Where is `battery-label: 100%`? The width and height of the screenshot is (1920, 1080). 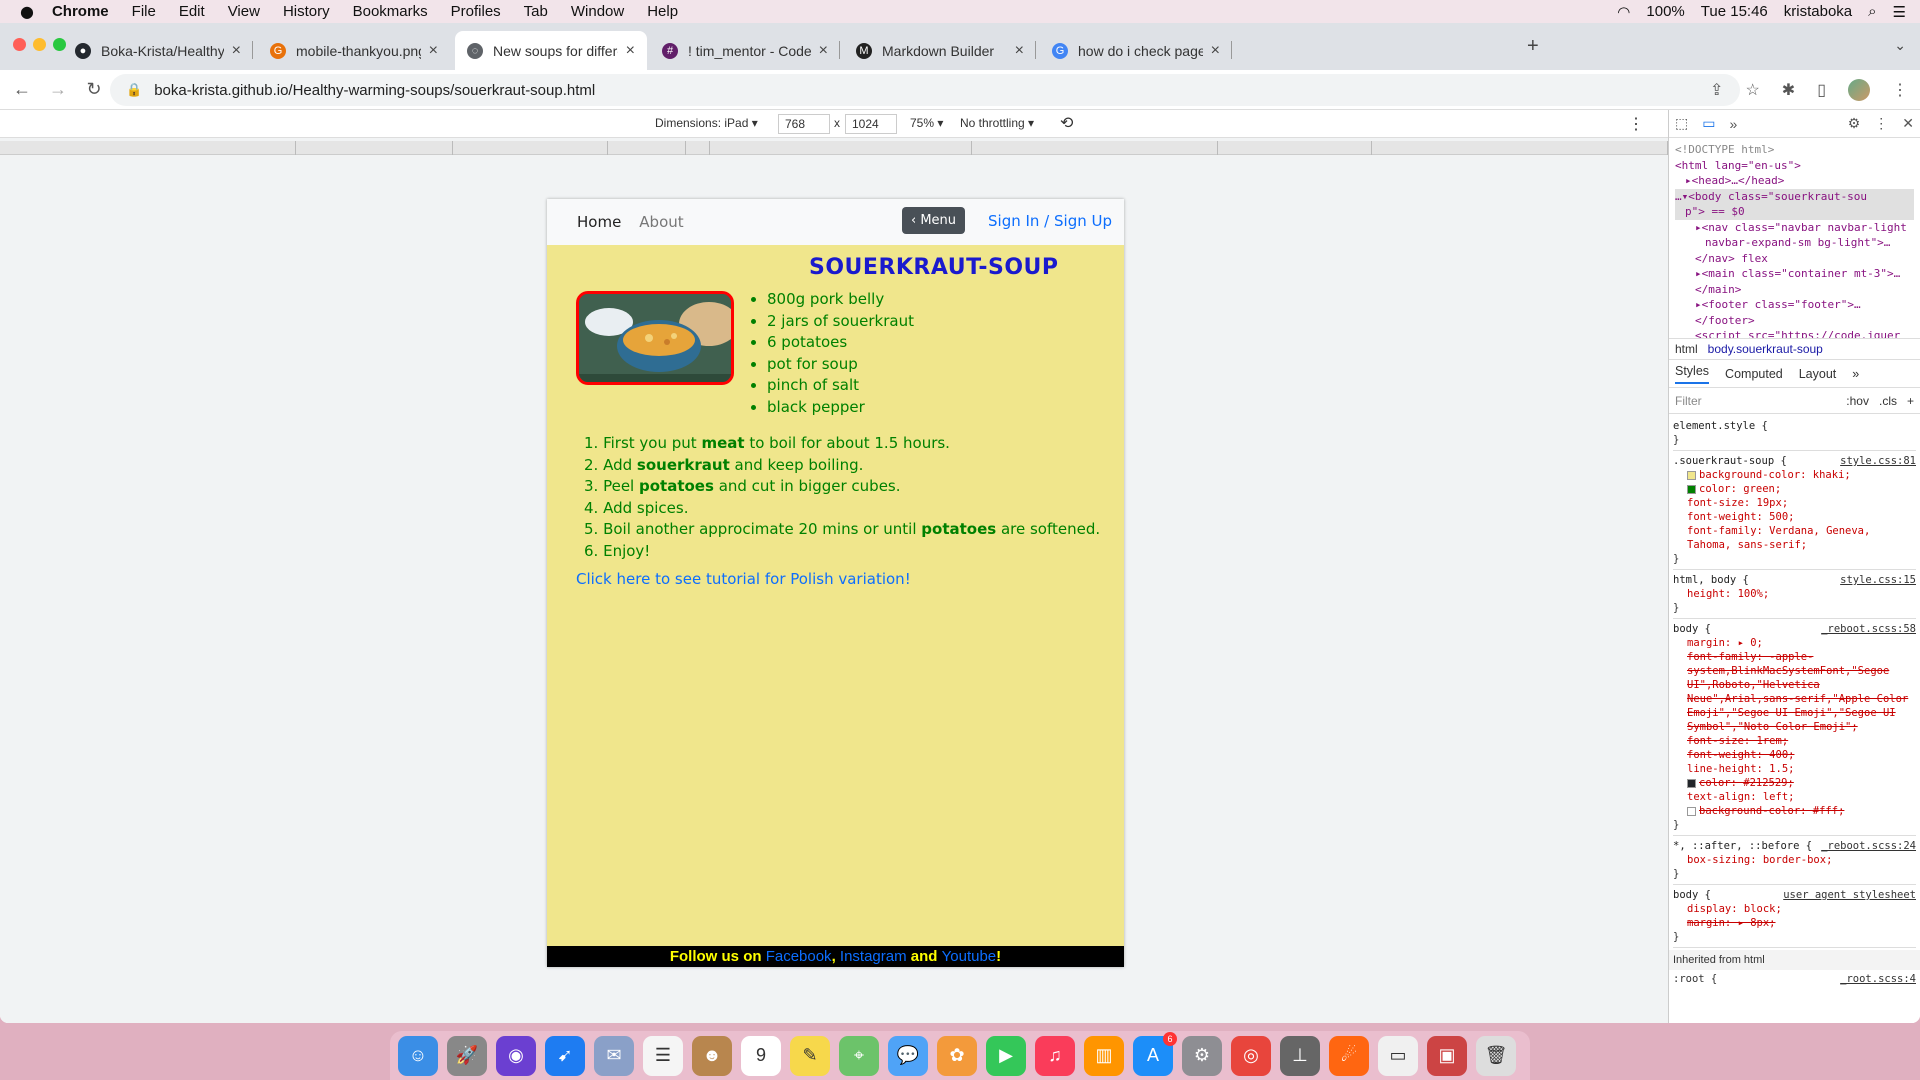
battery-label: 100% is located at coordinates (1665, 11).